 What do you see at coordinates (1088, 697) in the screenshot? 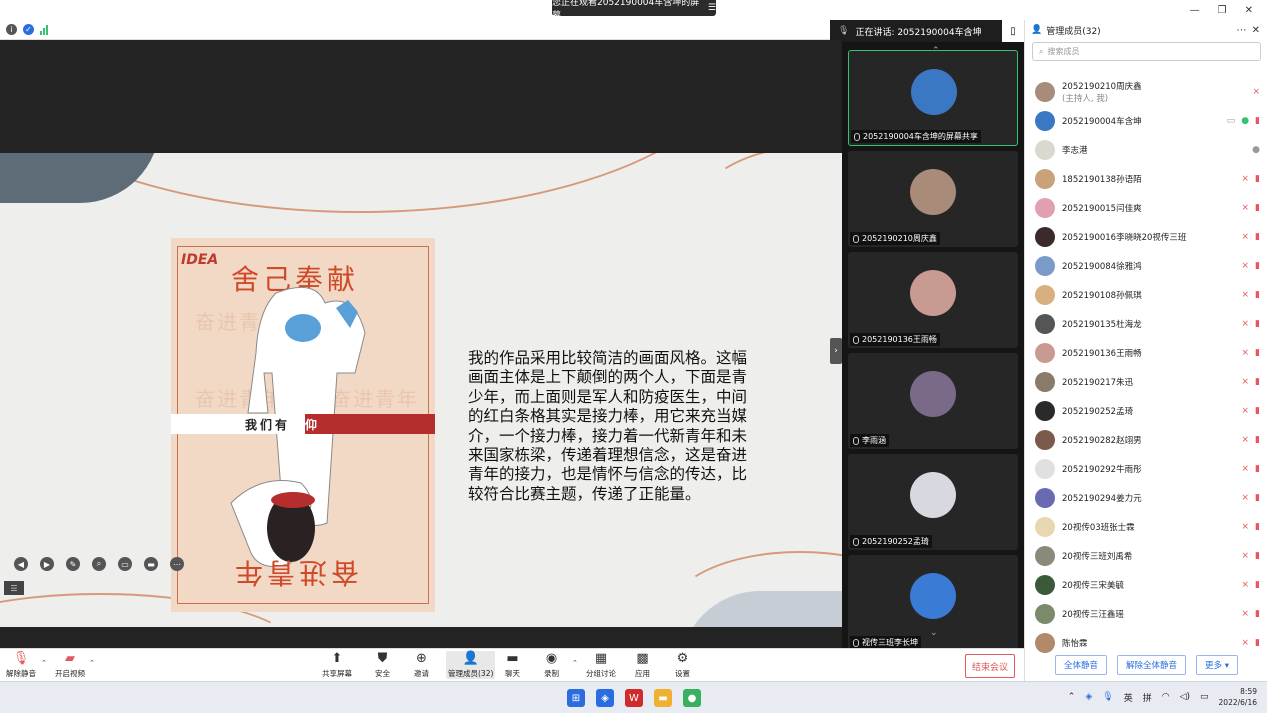
I see `meeting-tray-icon: ◈` at bounding box center [1088, 697].